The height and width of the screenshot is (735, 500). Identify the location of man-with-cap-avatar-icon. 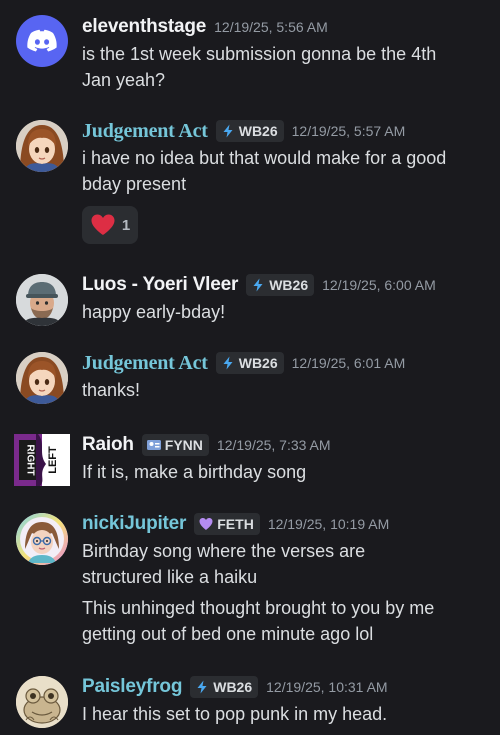
(42, 300).